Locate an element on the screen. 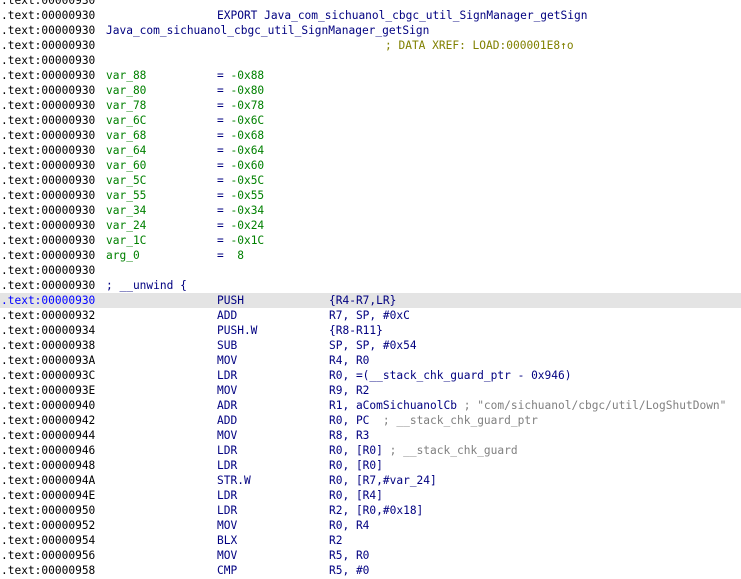  operand-text: R0, [R7,#var_24] is located at coordinates (383, 480).